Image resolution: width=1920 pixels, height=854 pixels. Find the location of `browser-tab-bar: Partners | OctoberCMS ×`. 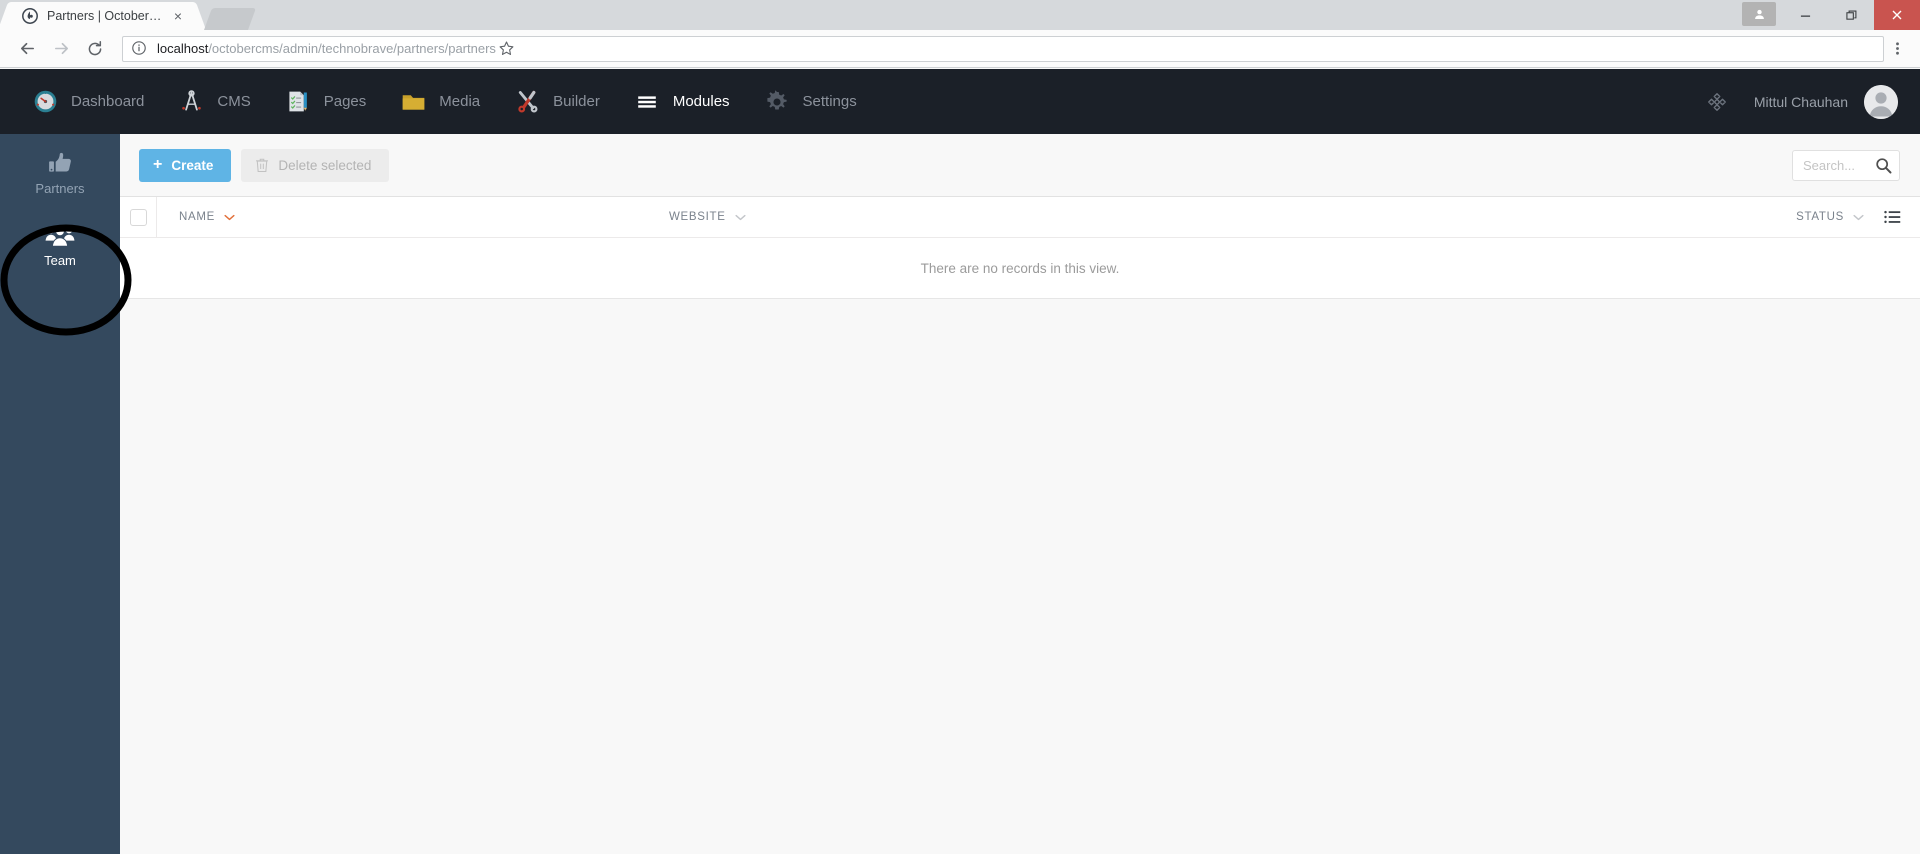

browser-tab-bar: Partners | OctoberCMS × is located at coordinates (960, 15).